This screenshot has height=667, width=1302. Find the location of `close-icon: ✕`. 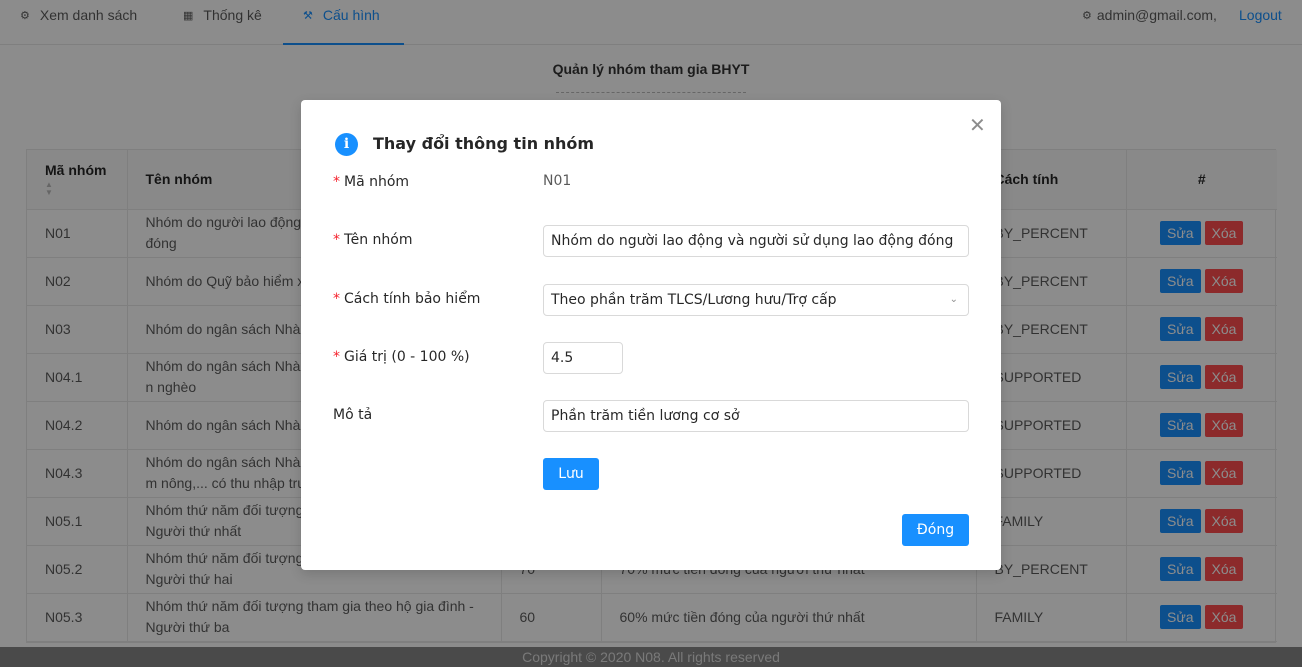

close-icon: ✕ is located at coordinates (977, 125).